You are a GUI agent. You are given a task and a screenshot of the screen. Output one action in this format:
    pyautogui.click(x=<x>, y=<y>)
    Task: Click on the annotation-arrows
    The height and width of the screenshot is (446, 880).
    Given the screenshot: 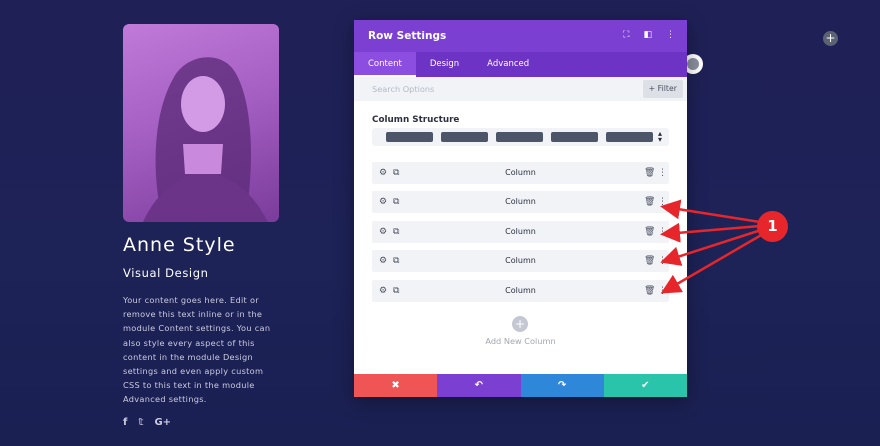 What is the action you would take?
    pyautogui.click(x=712, y=246)
    